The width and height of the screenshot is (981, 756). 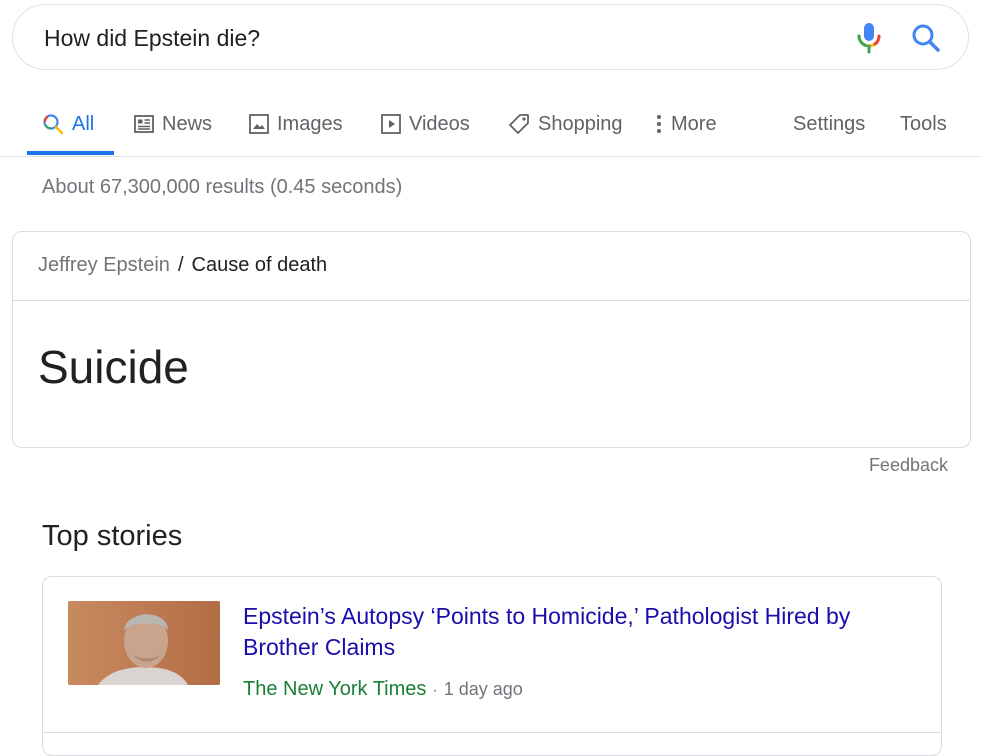 I want to click on story-source: The New York Times, so click(x=335, y=689).